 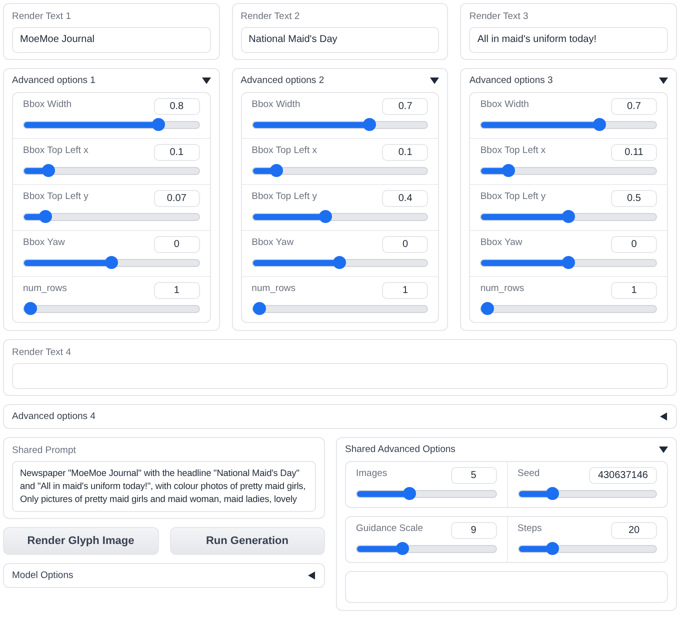 What do you see at coordinates (80, 541) in the screenshot?
I see `action-button: Render Glyph Image` at bounding box center [80, 541].